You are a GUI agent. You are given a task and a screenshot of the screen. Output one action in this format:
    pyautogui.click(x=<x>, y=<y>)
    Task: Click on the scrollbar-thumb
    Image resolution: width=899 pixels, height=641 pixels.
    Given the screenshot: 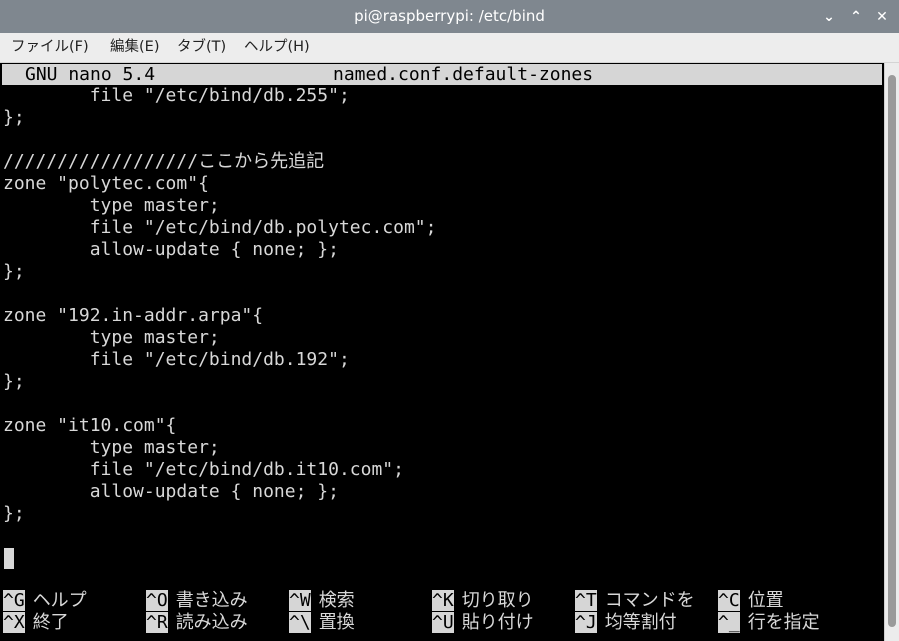 What is the action you would take?
    pyautogui.click(x=892, y=351)
    